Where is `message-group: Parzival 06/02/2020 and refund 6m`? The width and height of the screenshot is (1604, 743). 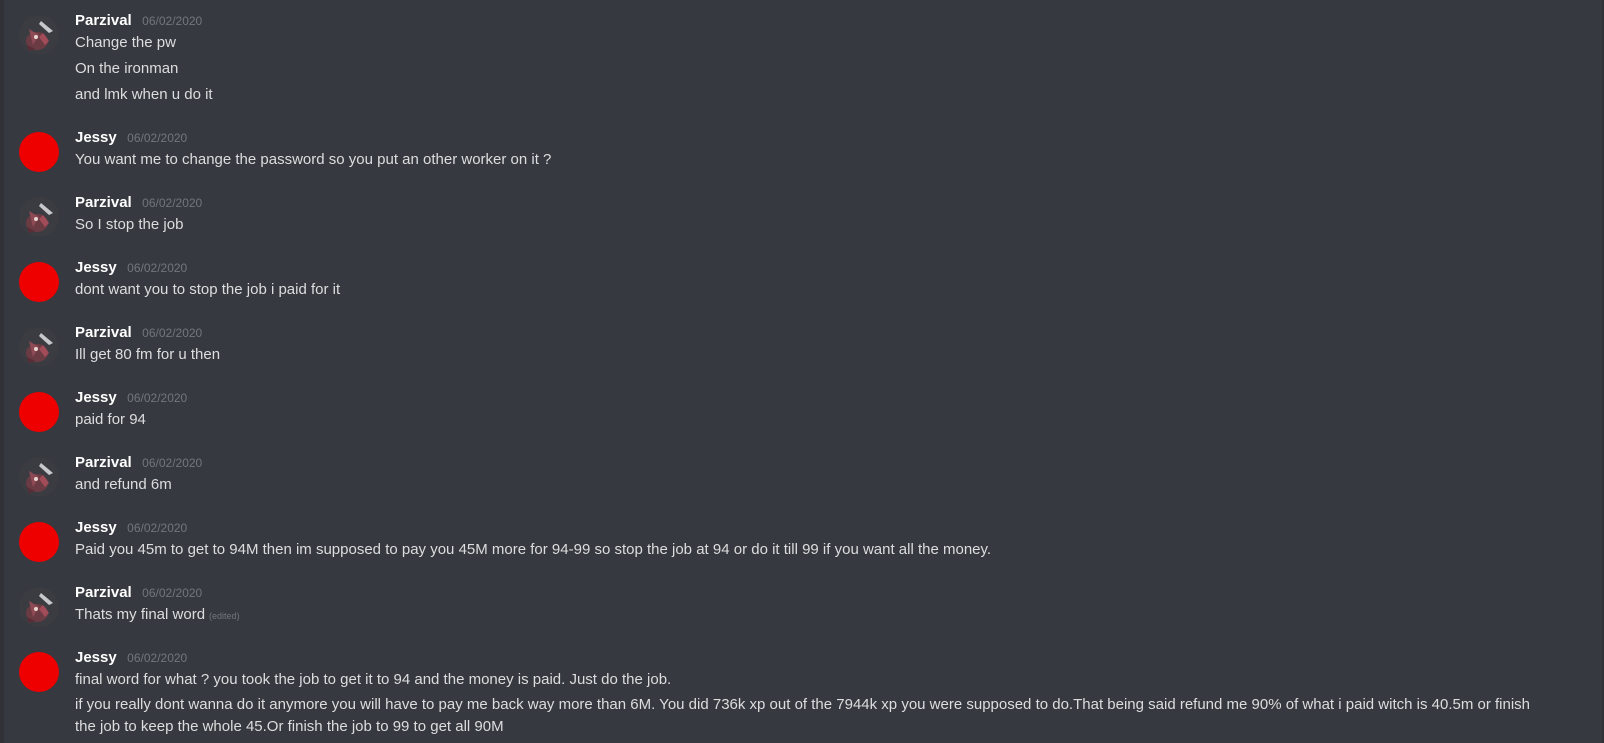
message-group: Parzival 06/02/2020 and refund 6m is located at coordinates (802, 477).